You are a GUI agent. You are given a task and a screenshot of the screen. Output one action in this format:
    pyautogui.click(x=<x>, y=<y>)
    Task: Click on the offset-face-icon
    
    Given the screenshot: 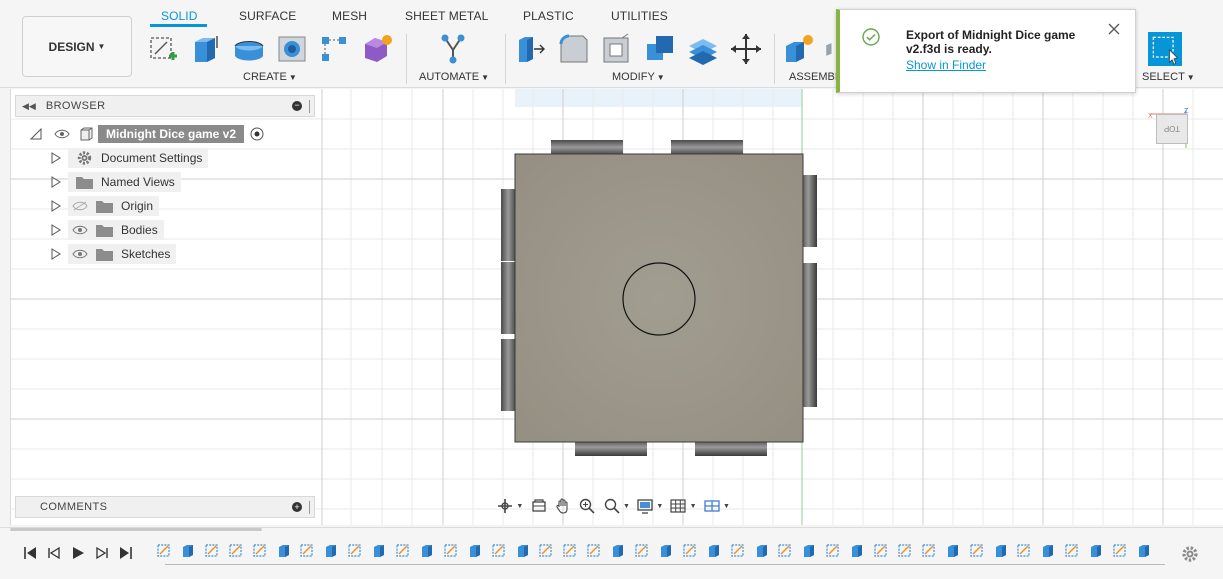 What is the action you would take?
    pyautogui.click(x=703, y=49)
    